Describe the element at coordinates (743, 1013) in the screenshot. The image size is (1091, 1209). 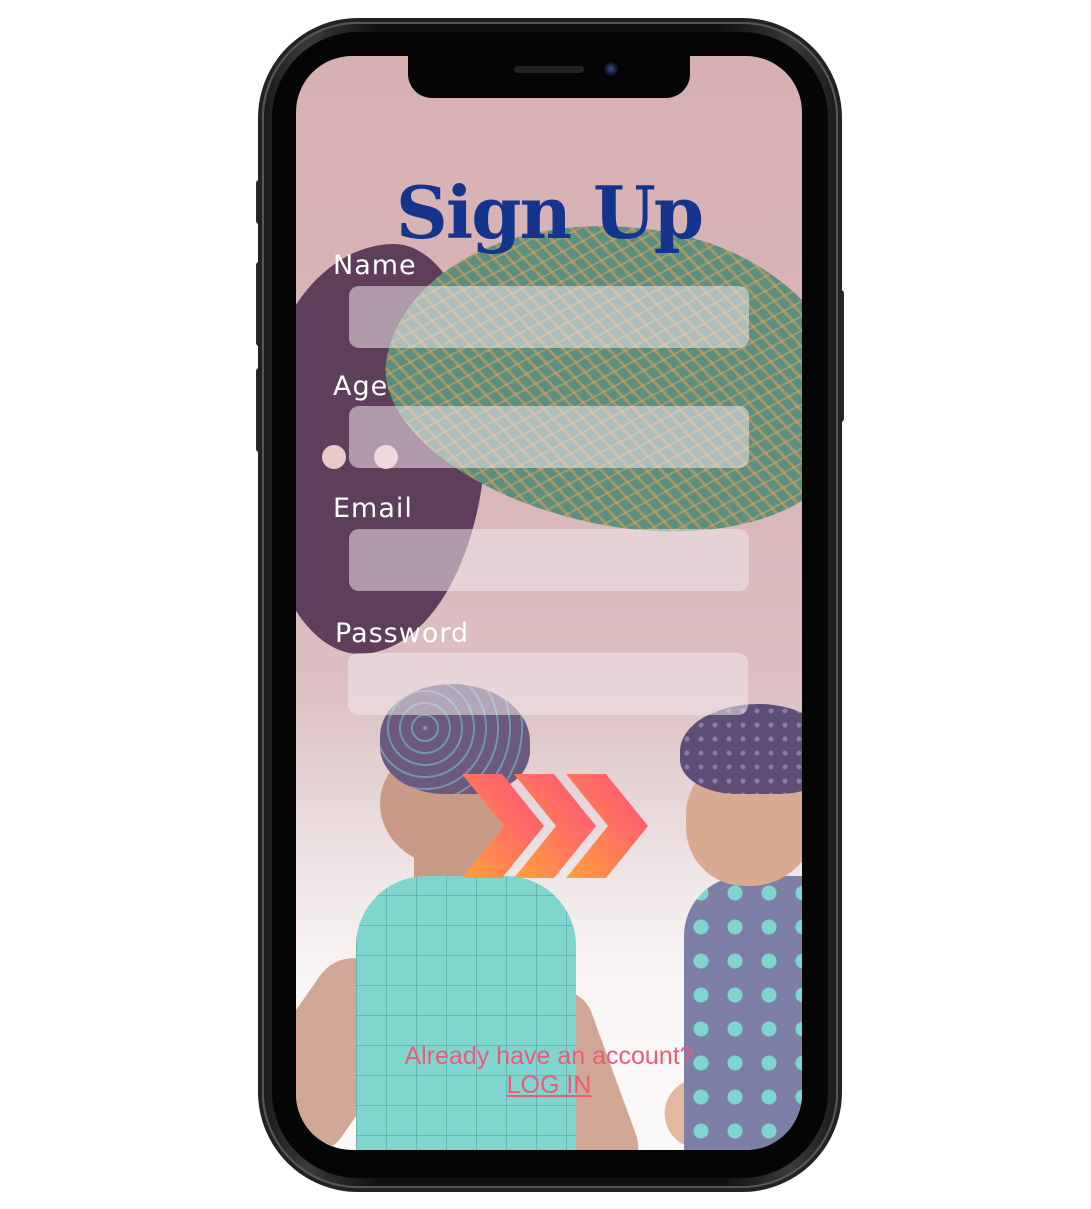
I see `person-right-shirt` at that location.